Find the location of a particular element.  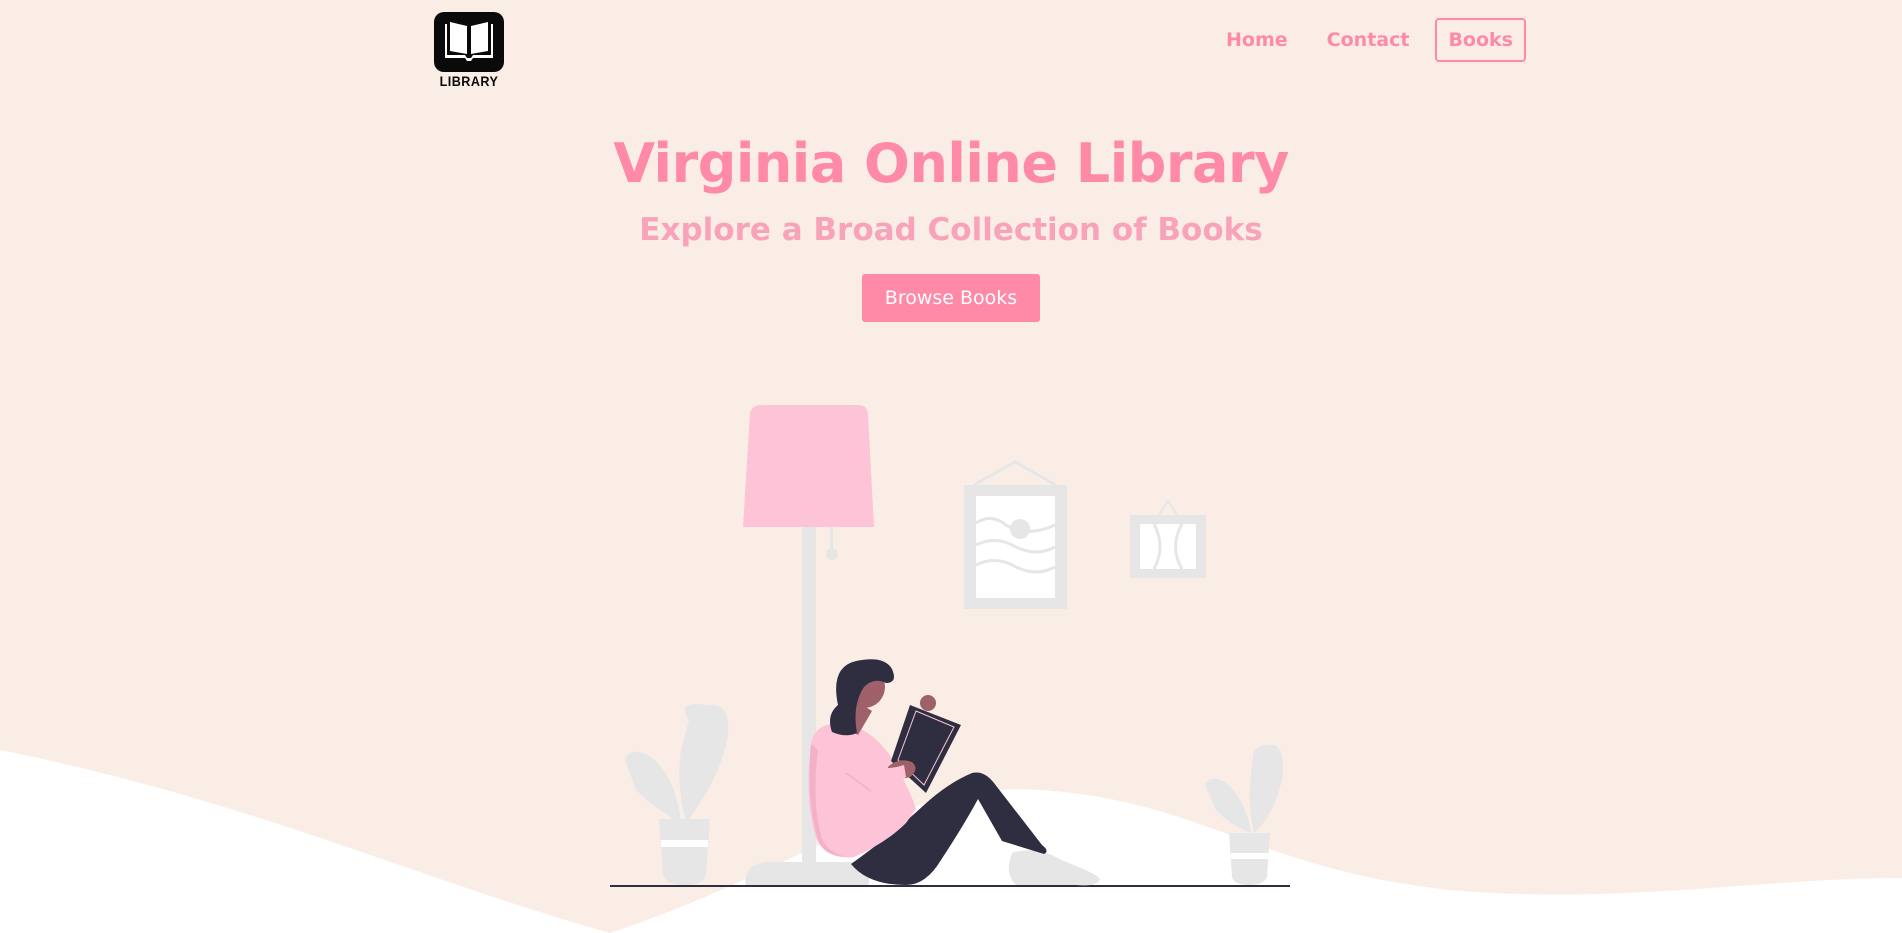

site-logo: LIBRARY is located at coordinates (469, 51).